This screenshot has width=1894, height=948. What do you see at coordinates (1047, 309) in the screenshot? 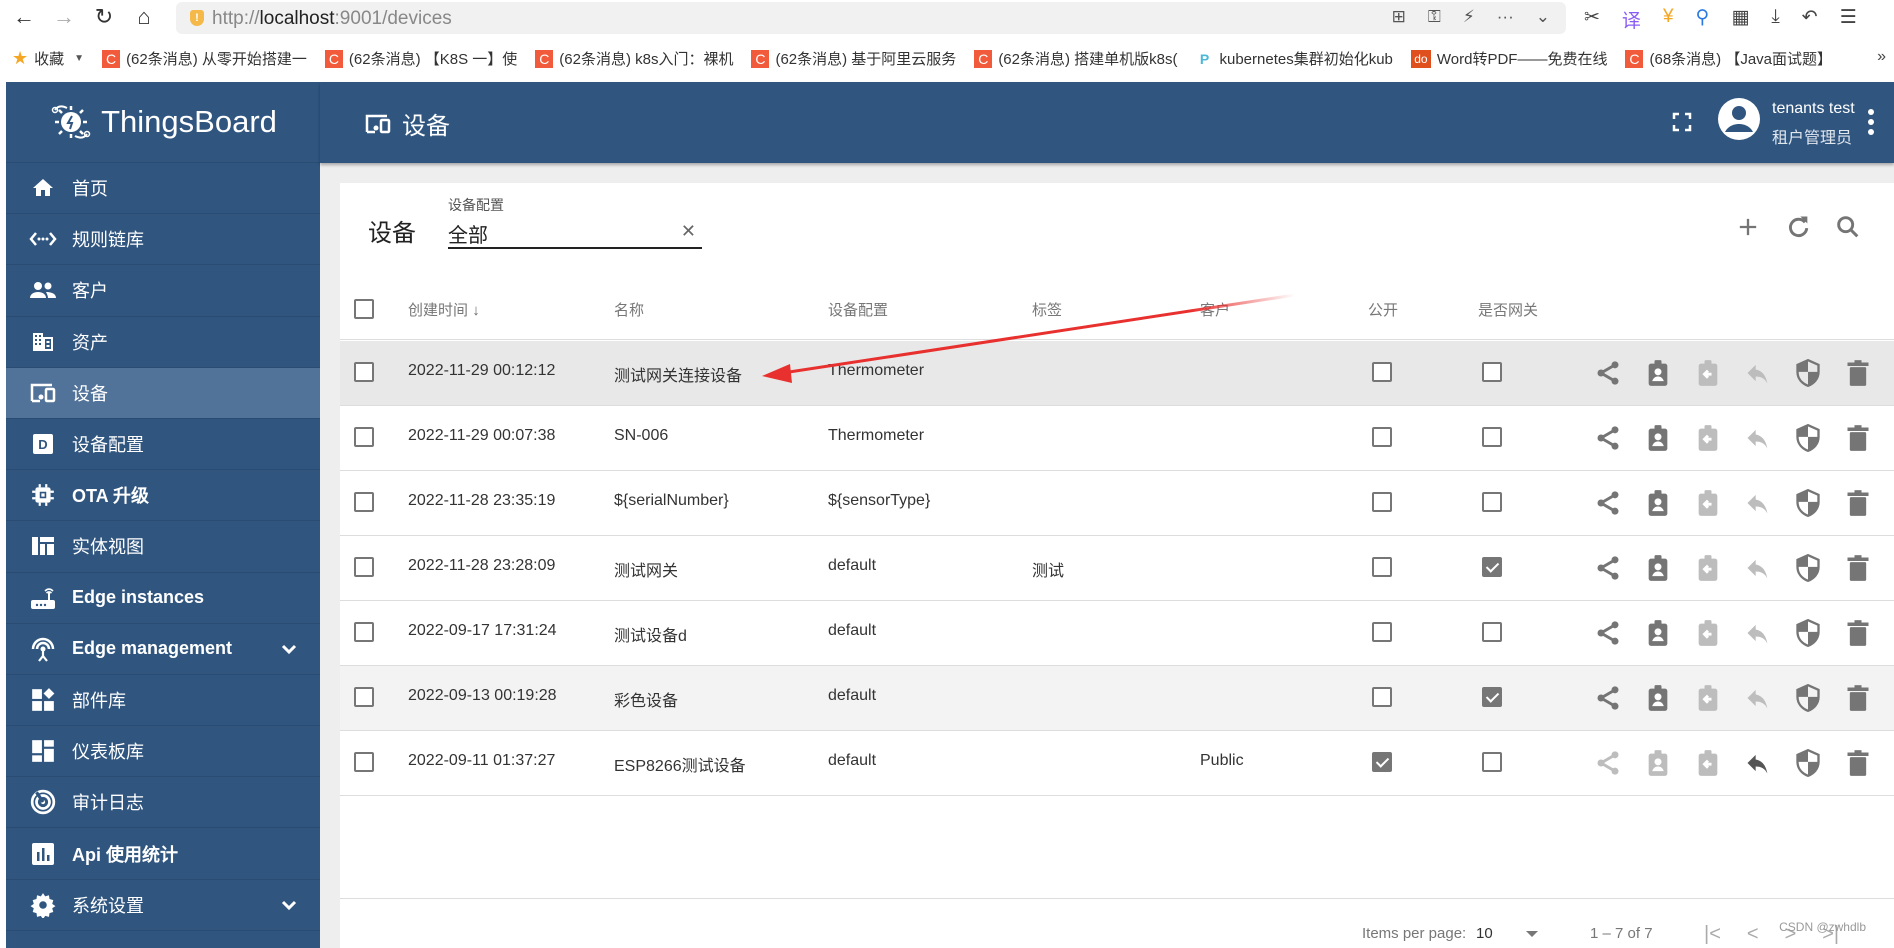
I see `column-header-label: 标签` at bounding box center [1047, 309].